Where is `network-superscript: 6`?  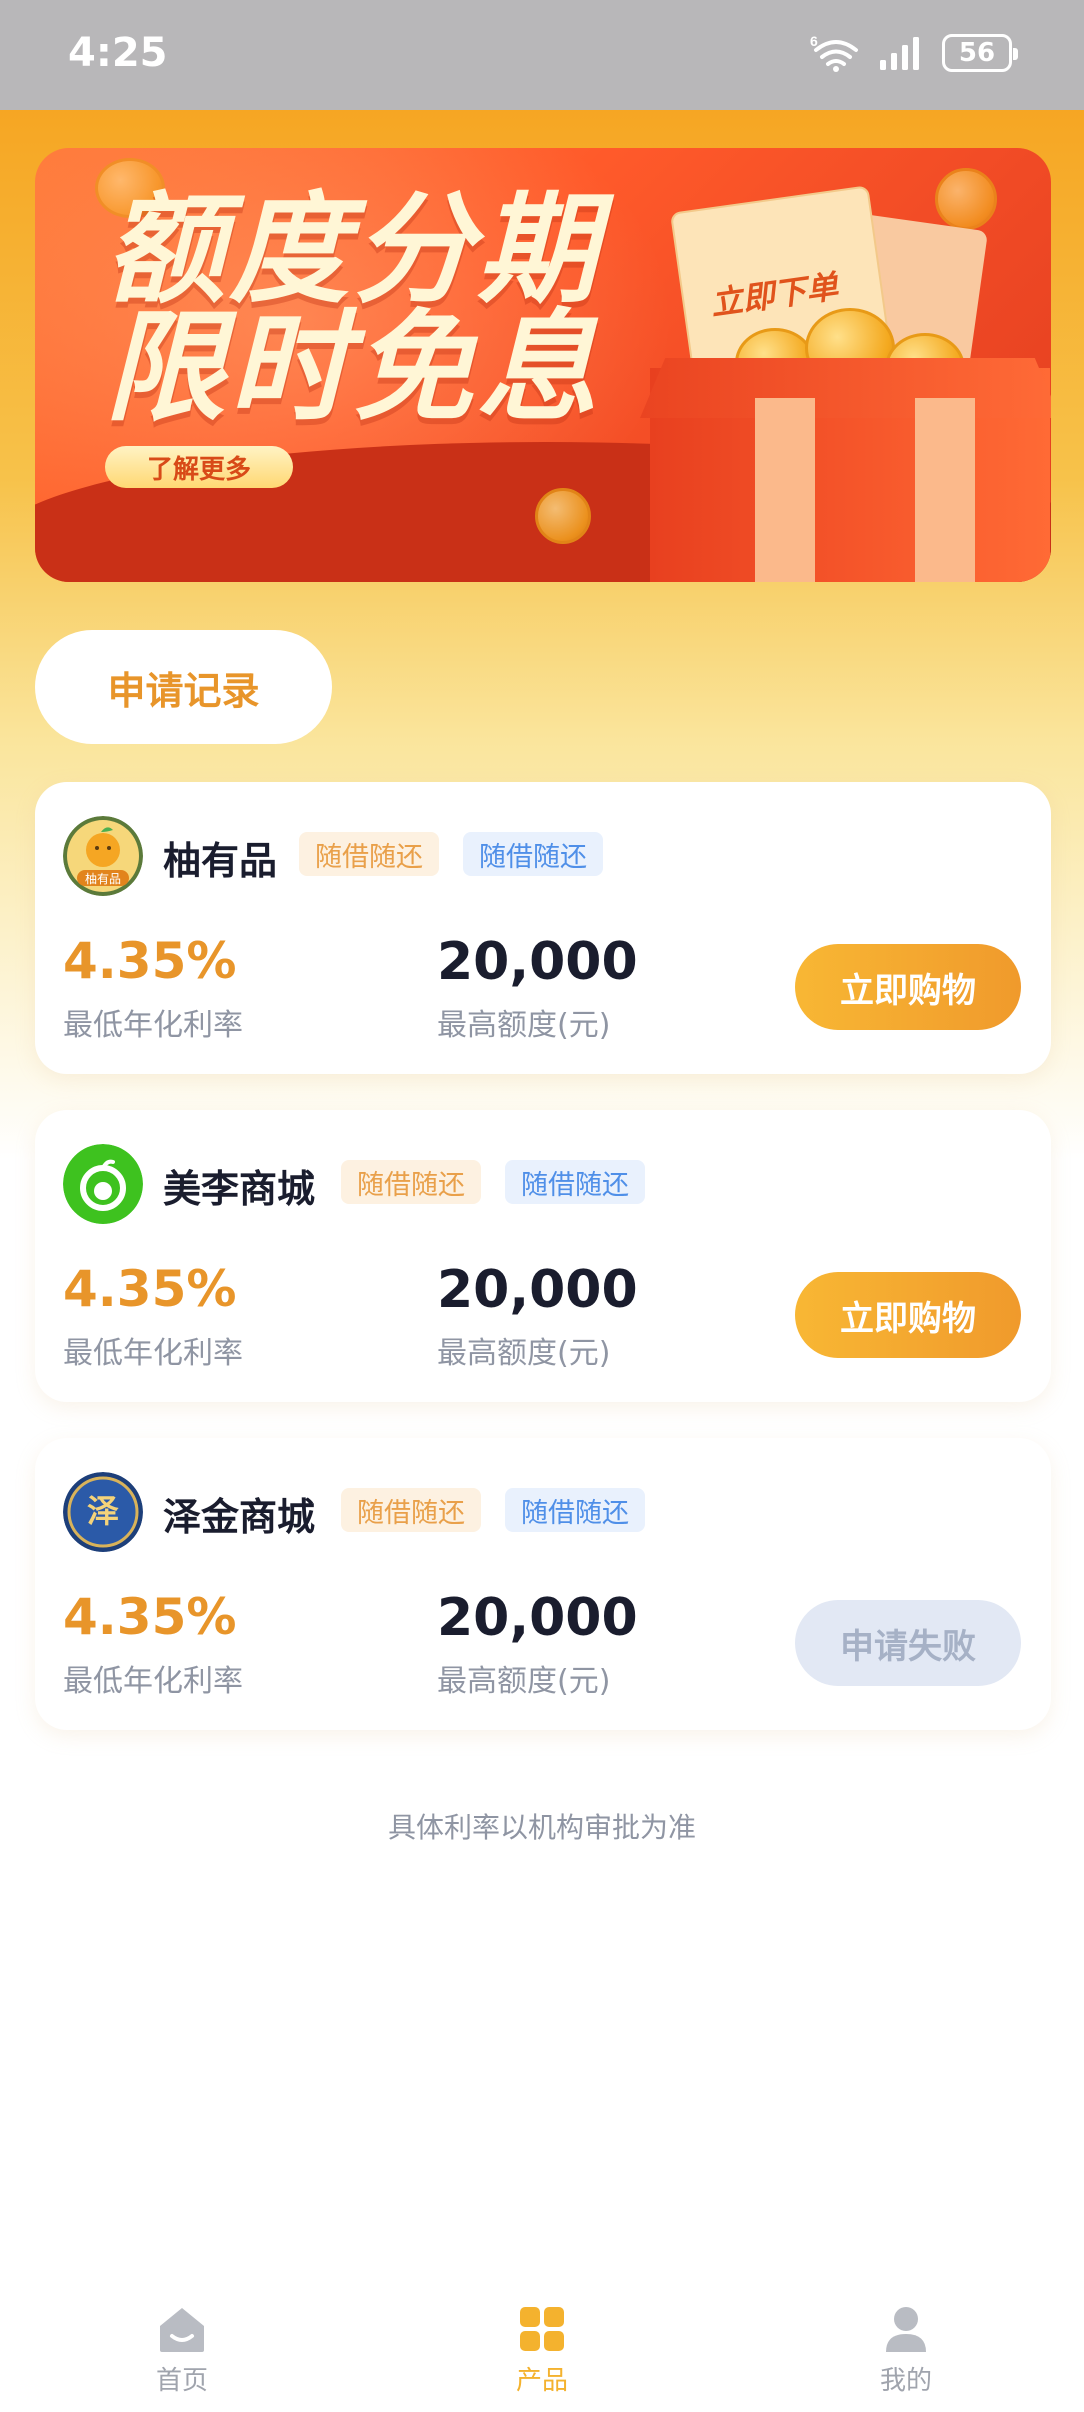 network-superscript: 6 is located at coordinates (814, 41).